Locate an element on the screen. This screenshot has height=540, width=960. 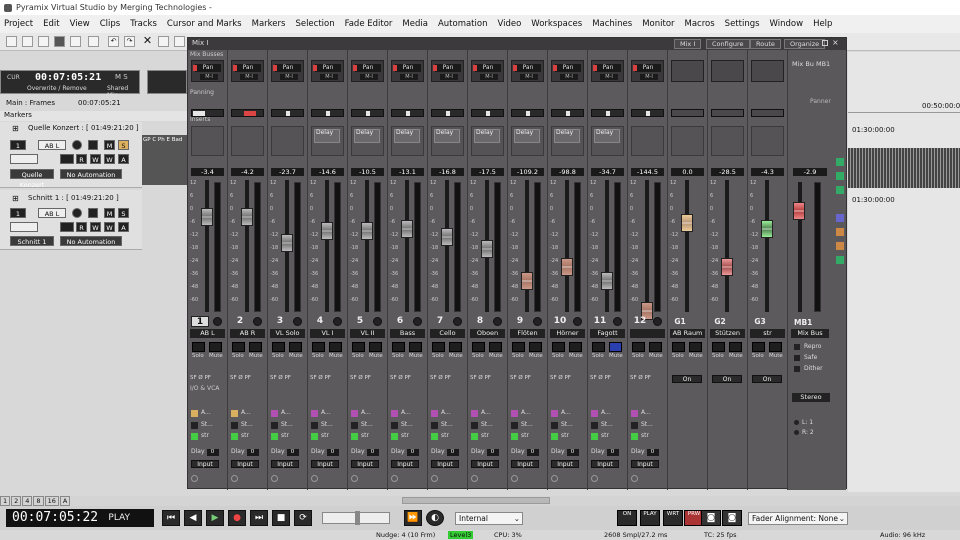
group-number: G2 is located at coordinates (720, 321).